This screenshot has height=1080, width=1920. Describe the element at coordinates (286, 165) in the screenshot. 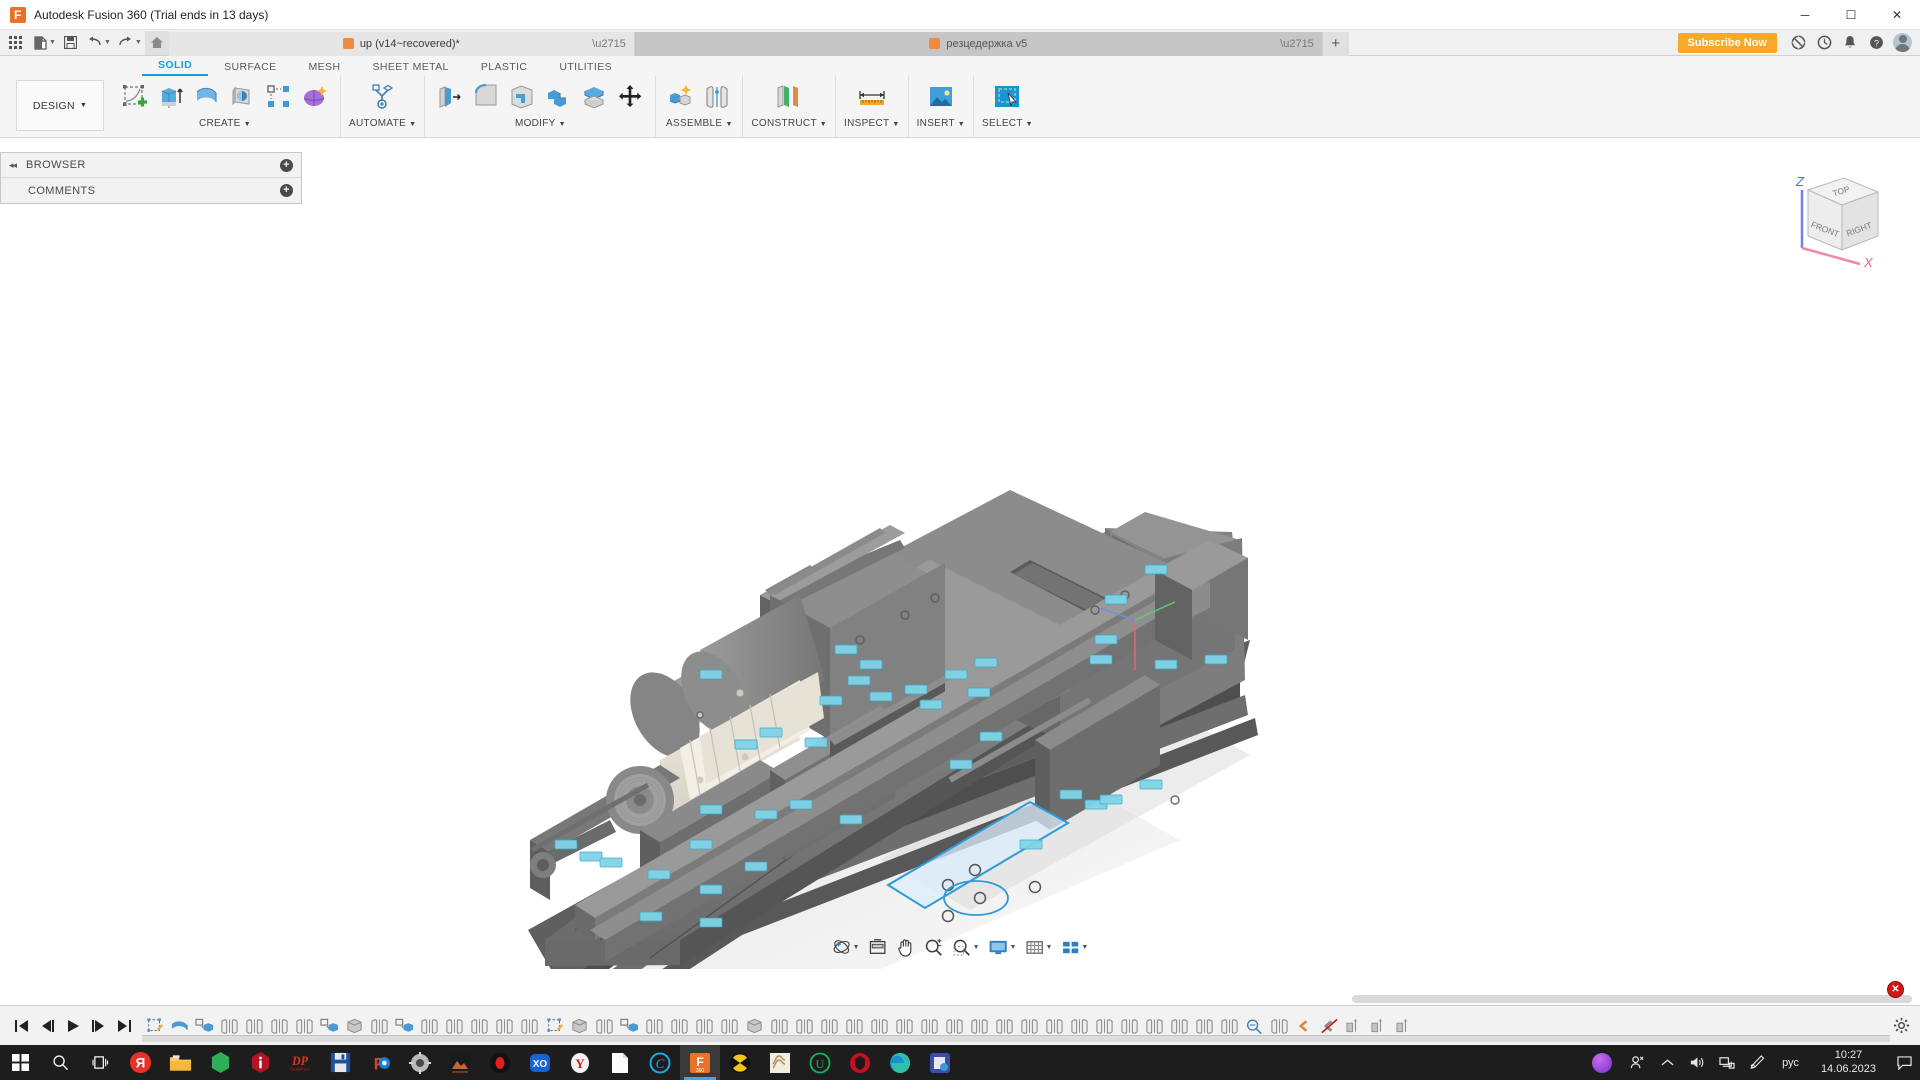

I see `browser-expand-icon: +` at that location.